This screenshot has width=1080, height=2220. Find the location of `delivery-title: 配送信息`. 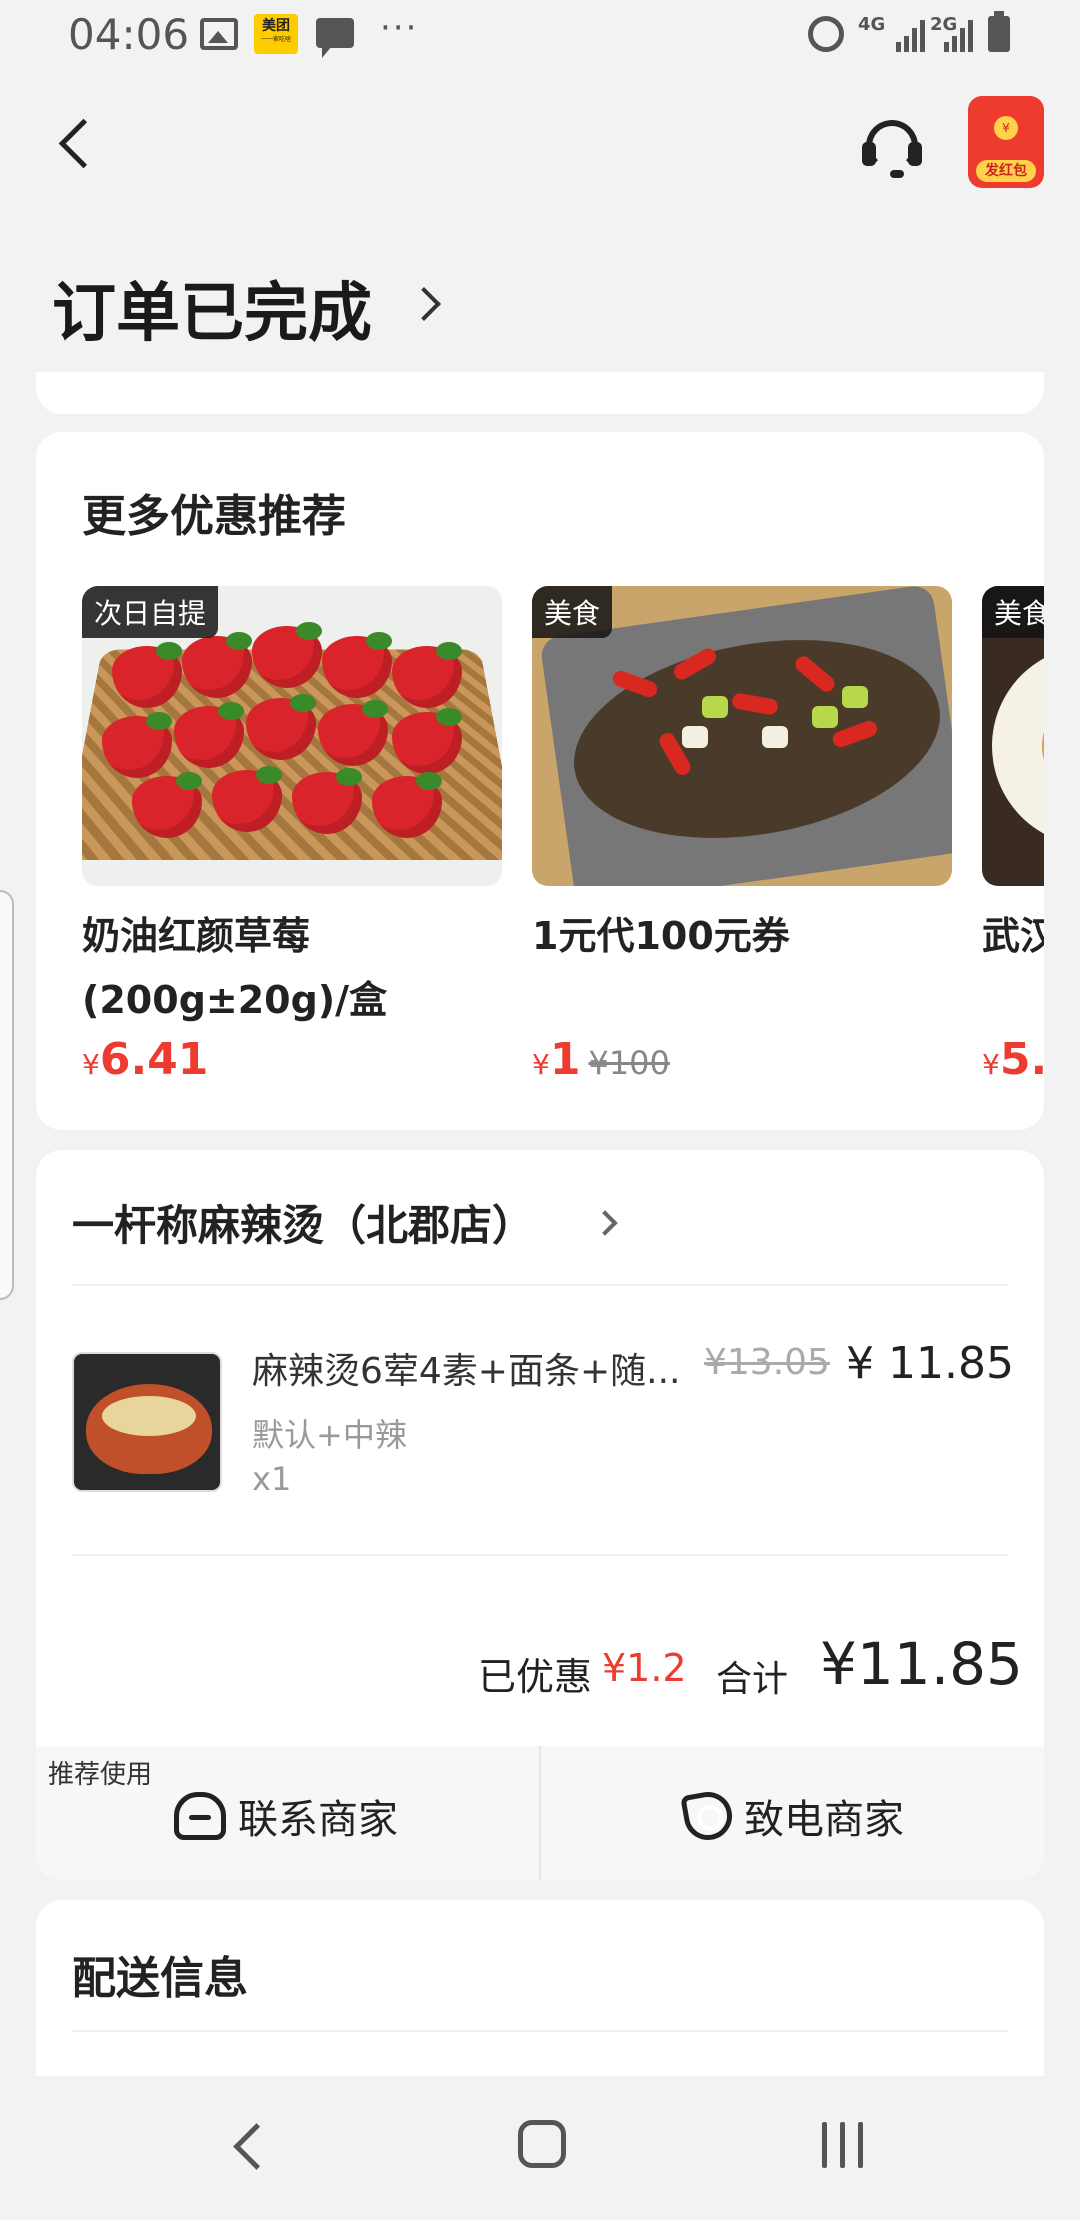

delivery-title: 配送信息 is located at coordinates (160, 1978).